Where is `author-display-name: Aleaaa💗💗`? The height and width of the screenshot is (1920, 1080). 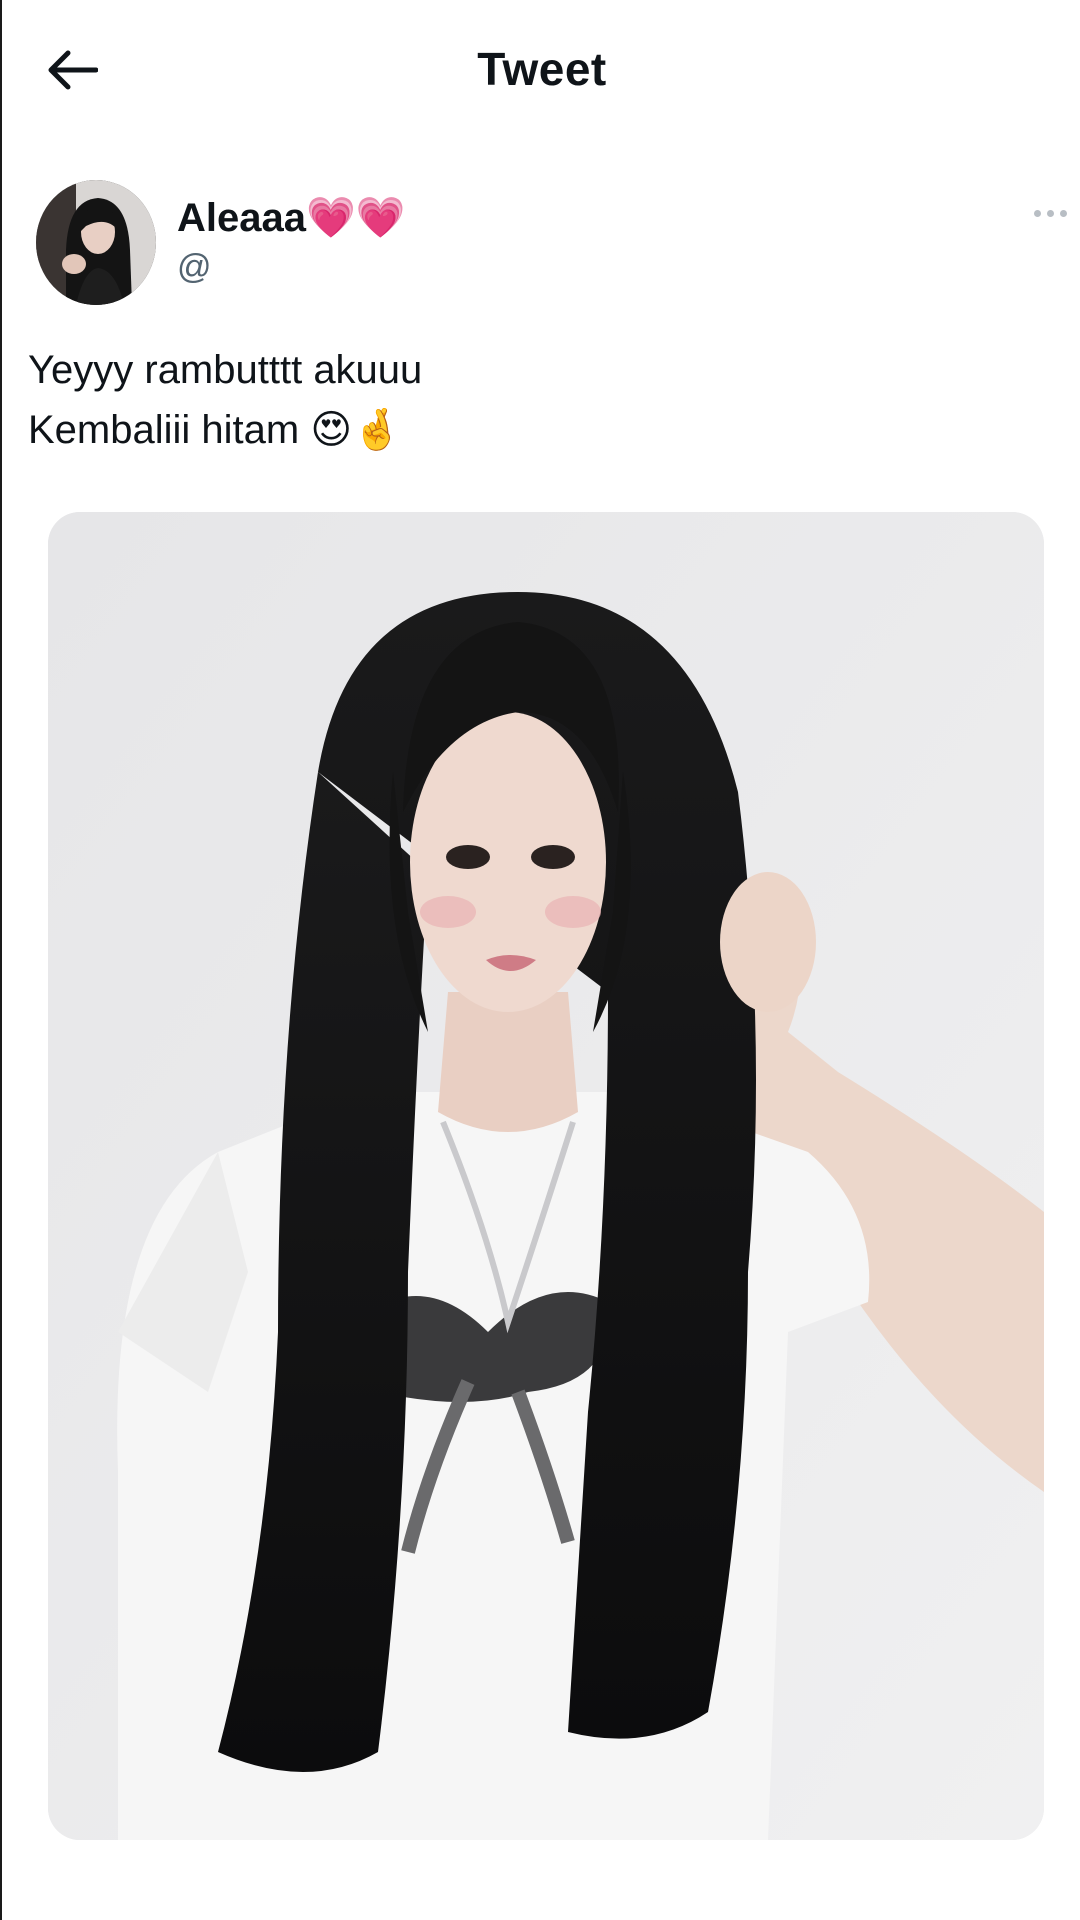
author-display-name: Aleaaa💗💗 is located at coordinates (291, 217).